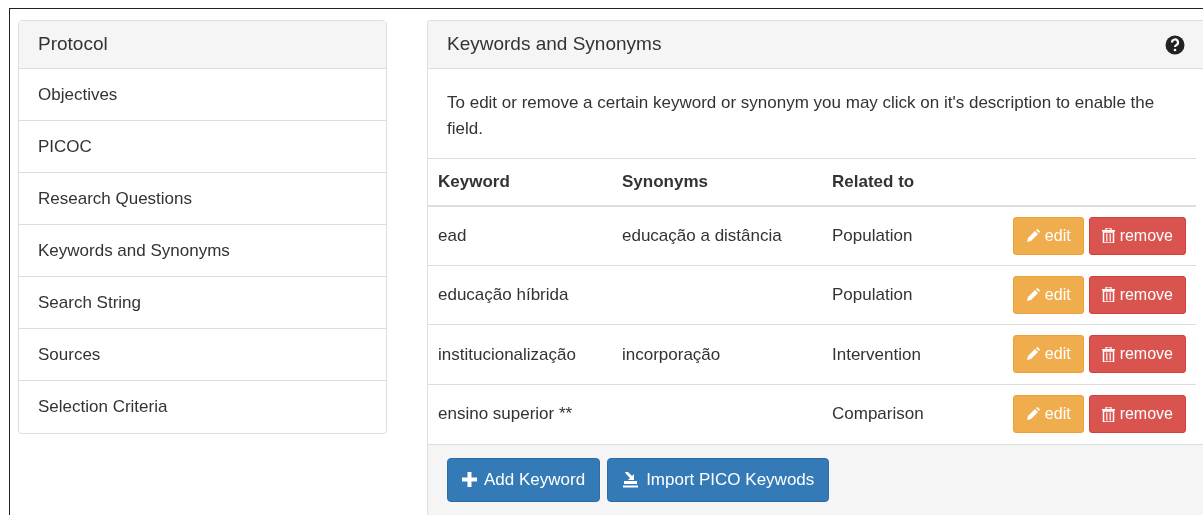  Describe the element at coordinates (202, 407) in the screenshot. I see `sidebar-item: Selection Criteria` at that location.